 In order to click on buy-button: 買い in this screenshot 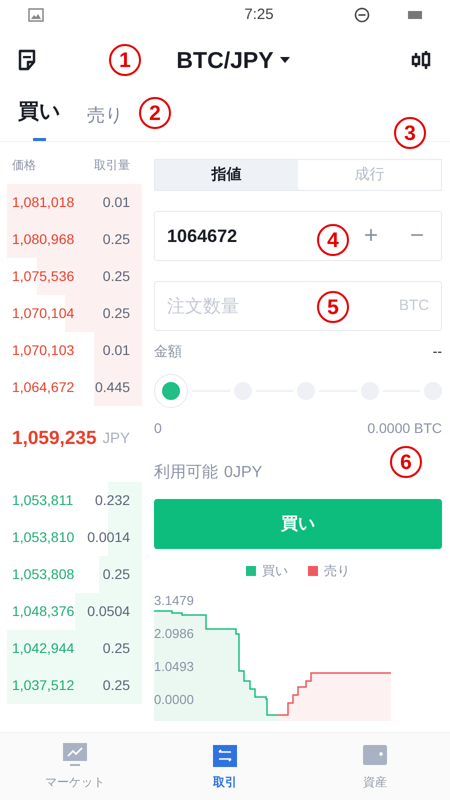, I will do `click(298, 524)`.